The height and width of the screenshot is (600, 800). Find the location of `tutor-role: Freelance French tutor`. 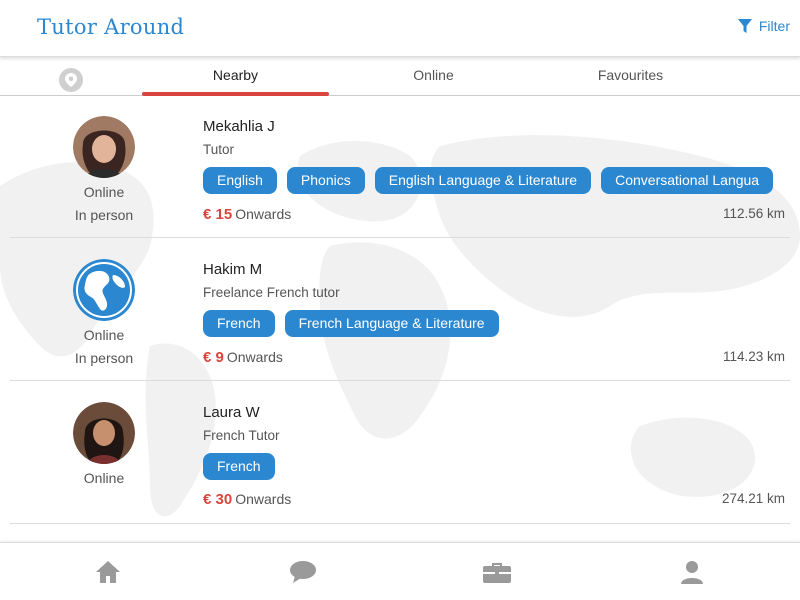

tutor-role: Freelance French tutor is located at coordinates (271, 292).